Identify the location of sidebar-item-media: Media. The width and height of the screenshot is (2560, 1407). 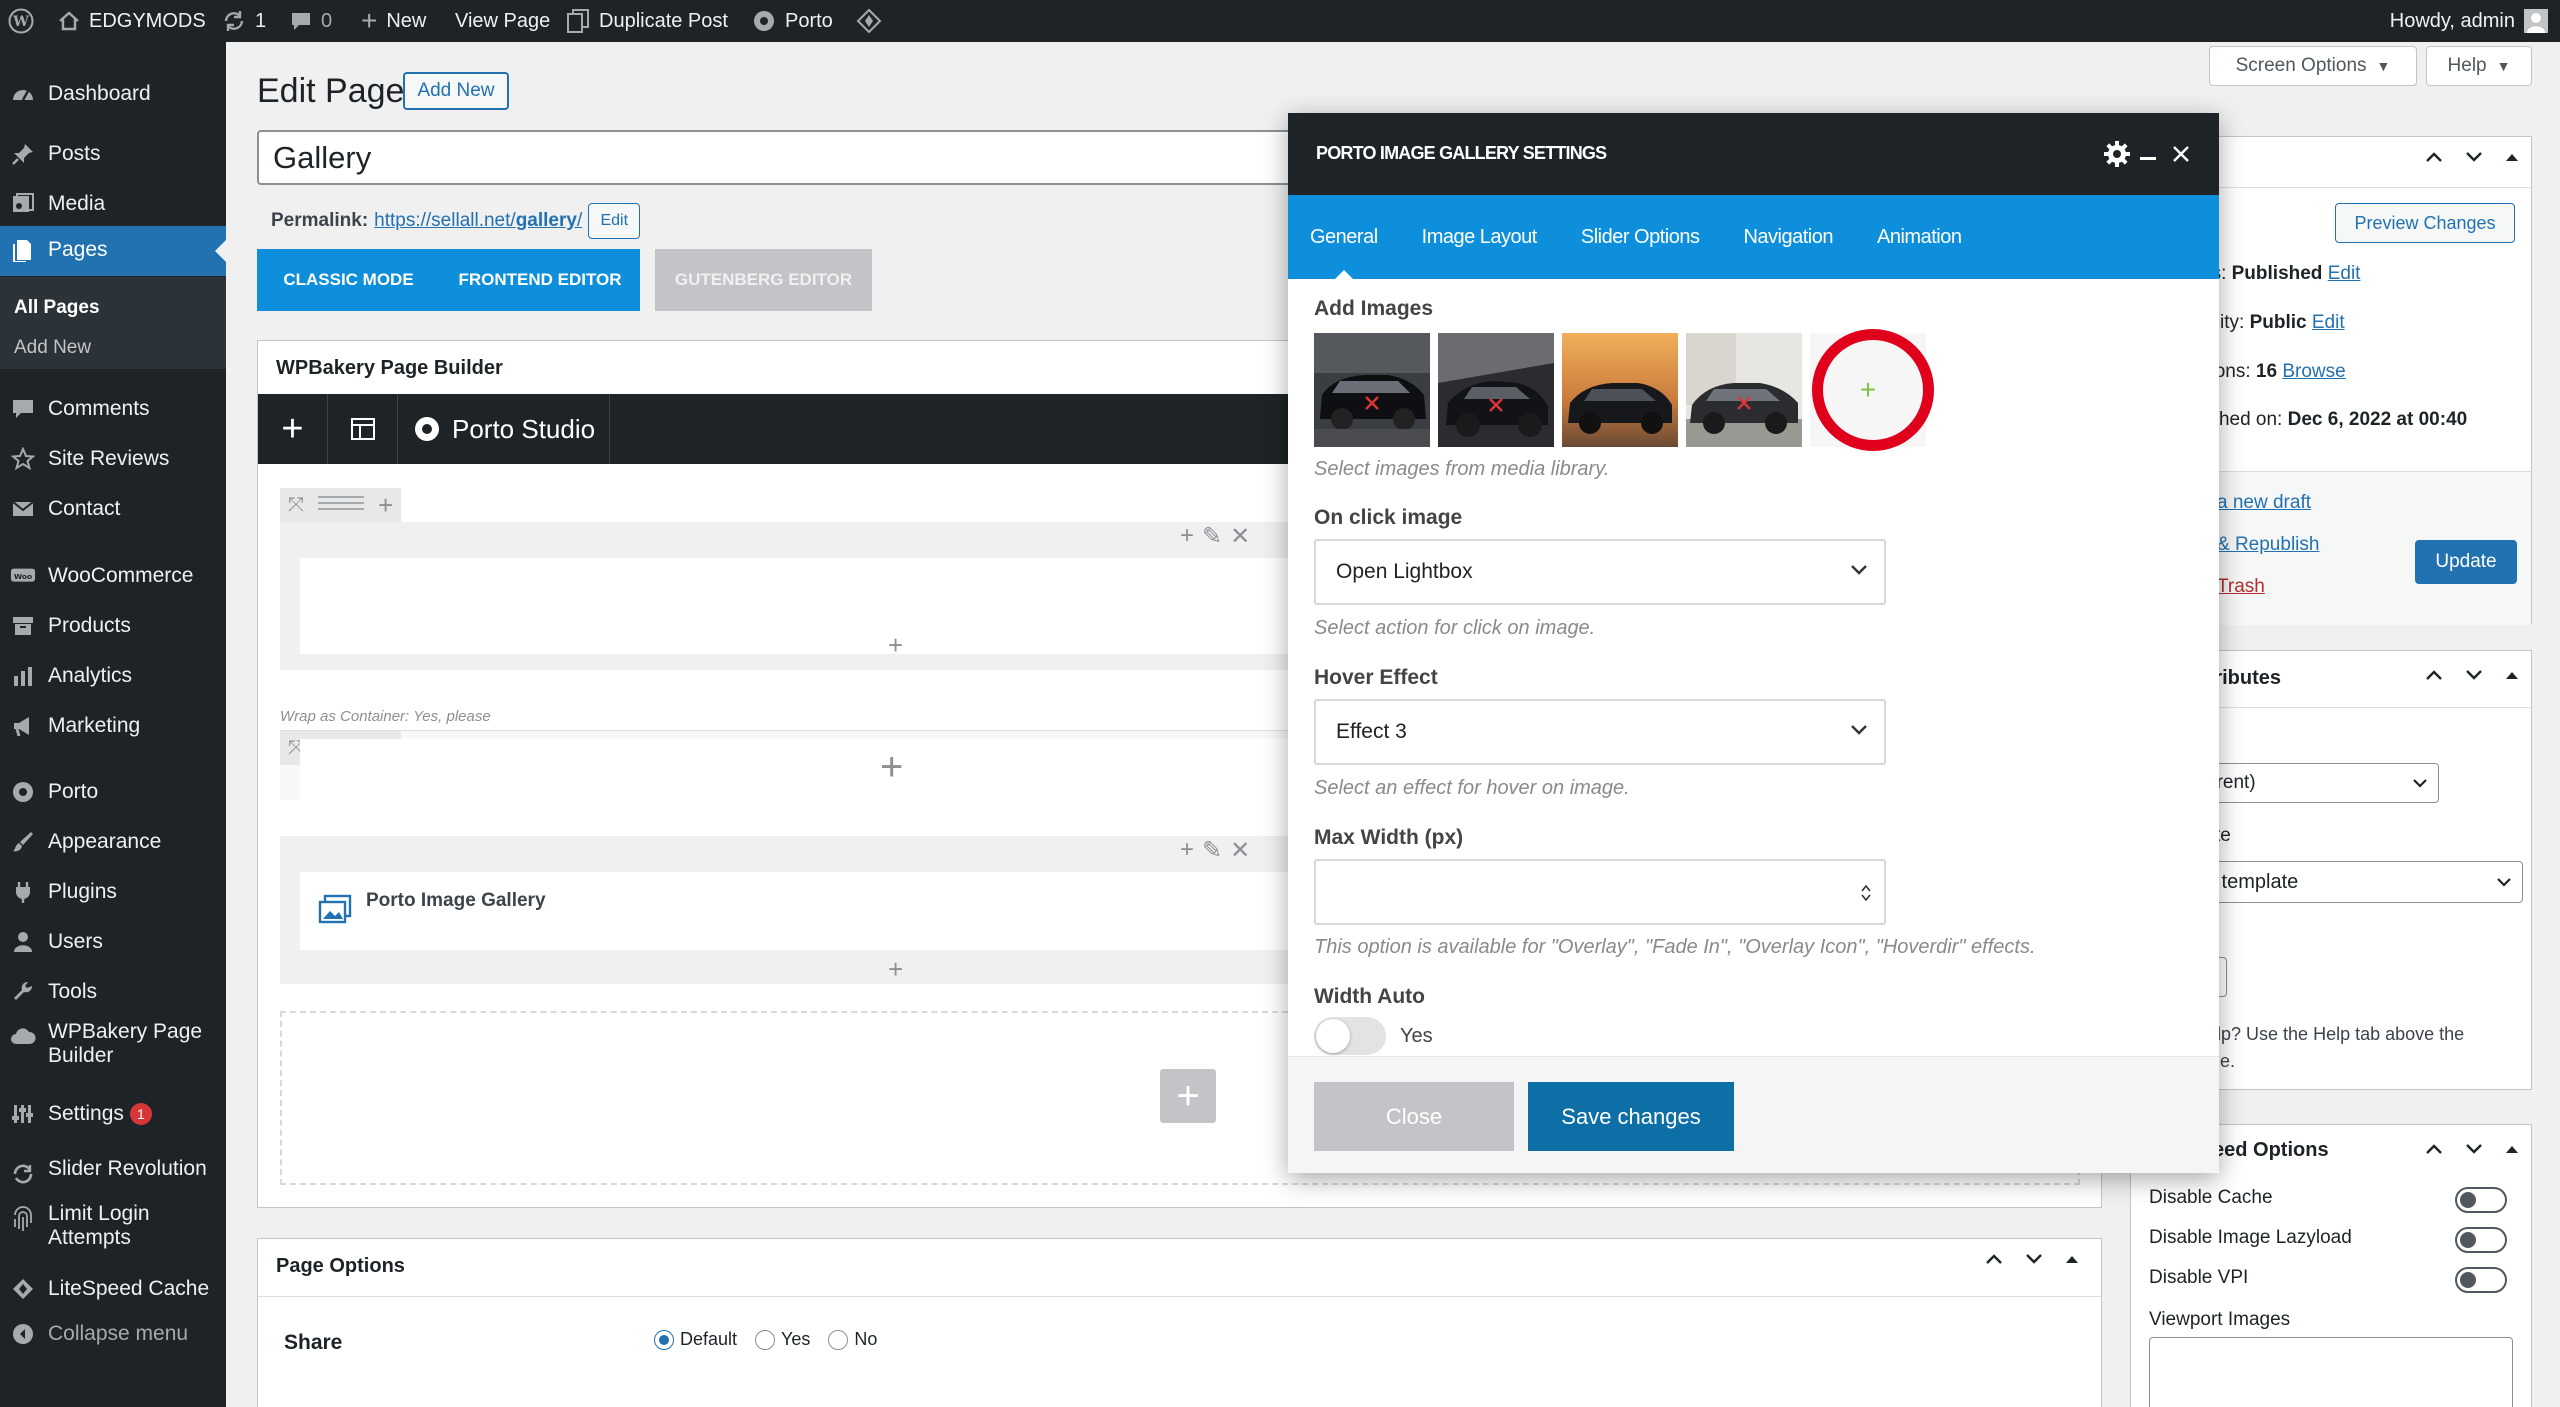
(113, 204).